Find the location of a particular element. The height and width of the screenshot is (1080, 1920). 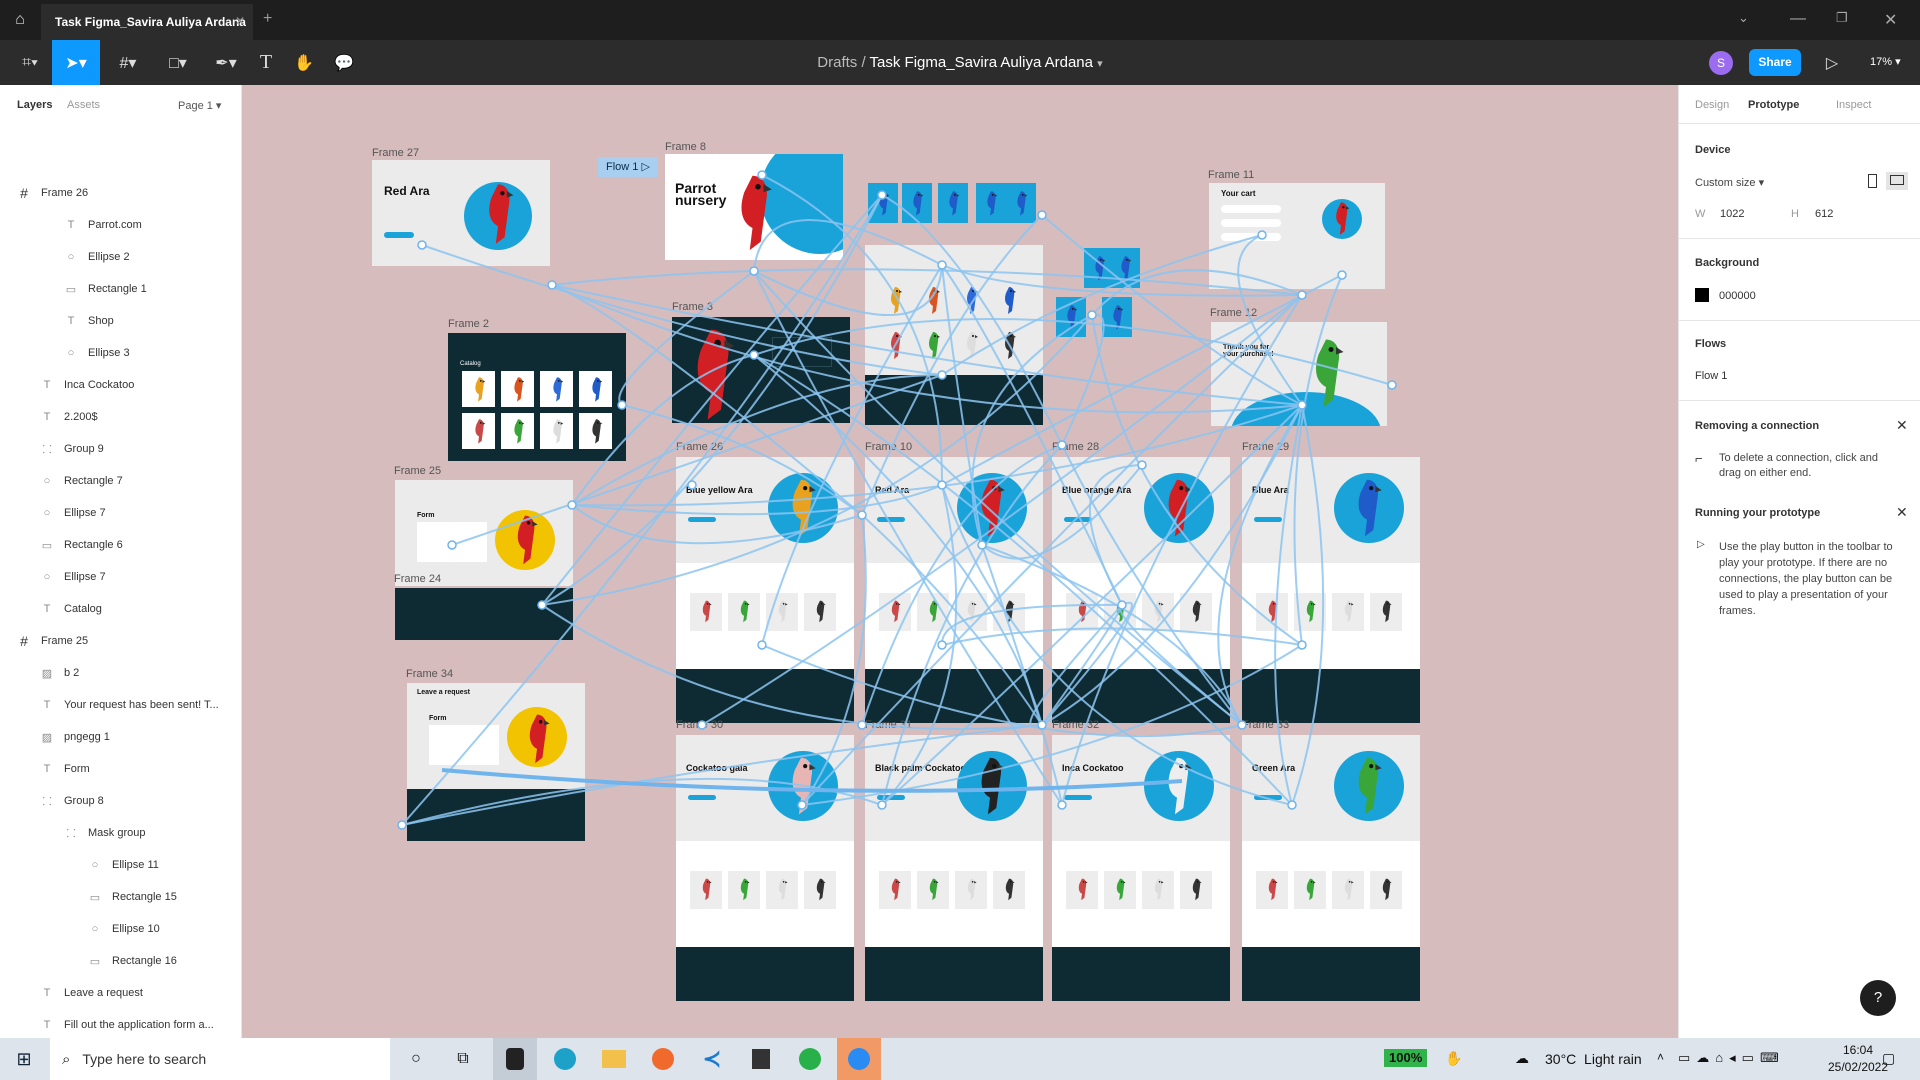

zoom-level: 17% ▾ is located at coordinates (1885, 61).